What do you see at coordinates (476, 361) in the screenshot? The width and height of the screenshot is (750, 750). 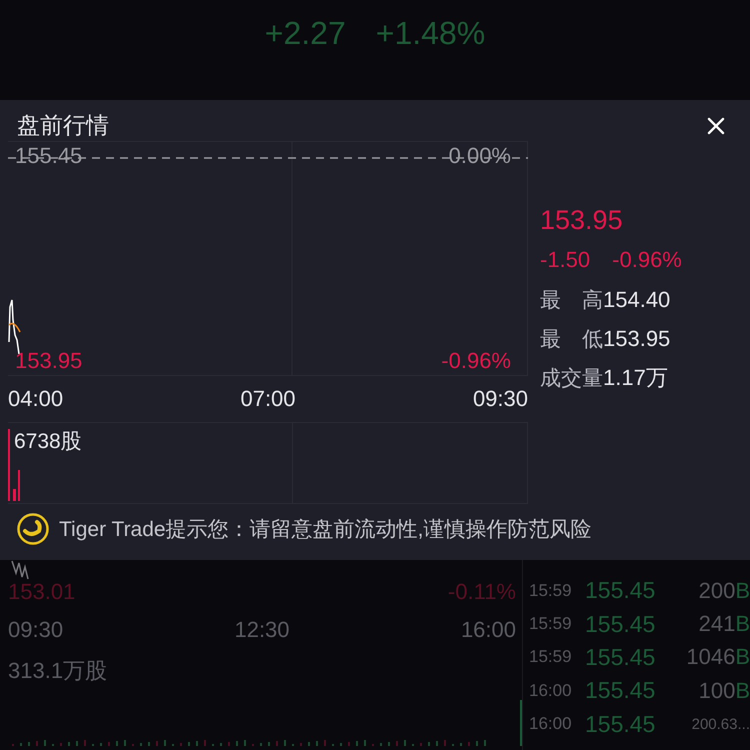 I see `low-percent: -0.96%` at bounding box center [476, 361].